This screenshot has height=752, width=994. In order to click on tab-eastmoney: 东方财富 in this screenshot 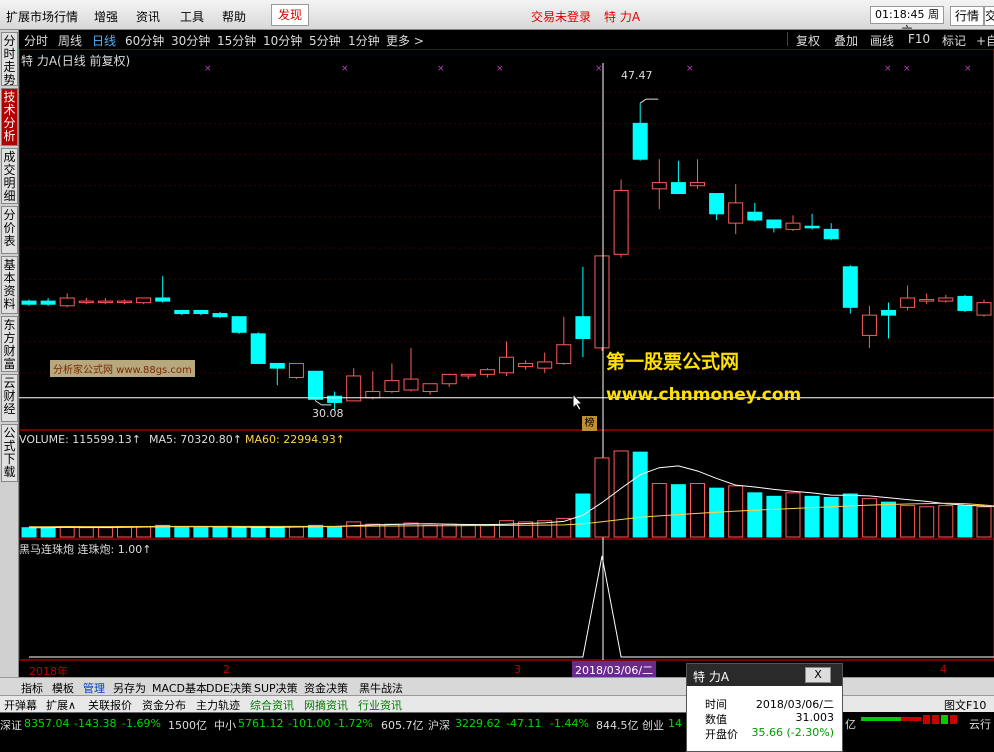, I will do `click(9, 344)`.